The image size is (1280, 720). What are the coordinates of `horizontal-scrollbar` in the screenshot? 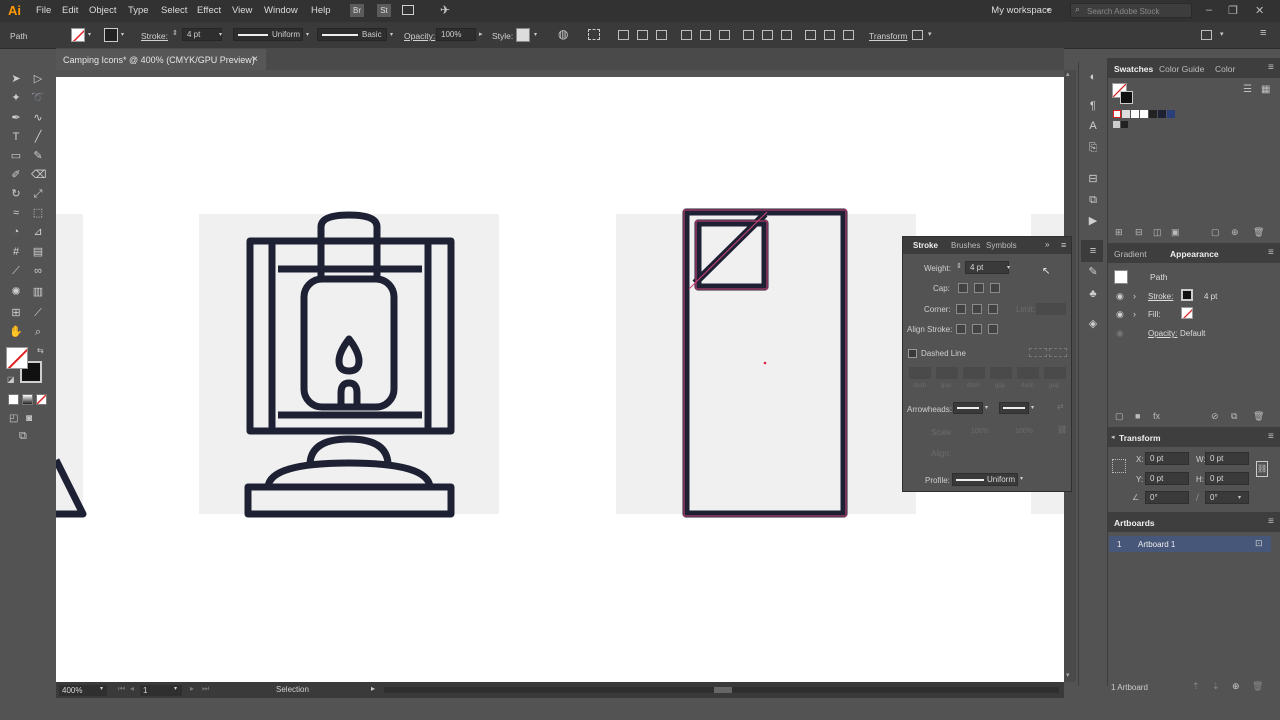 It's located at (721, 690).